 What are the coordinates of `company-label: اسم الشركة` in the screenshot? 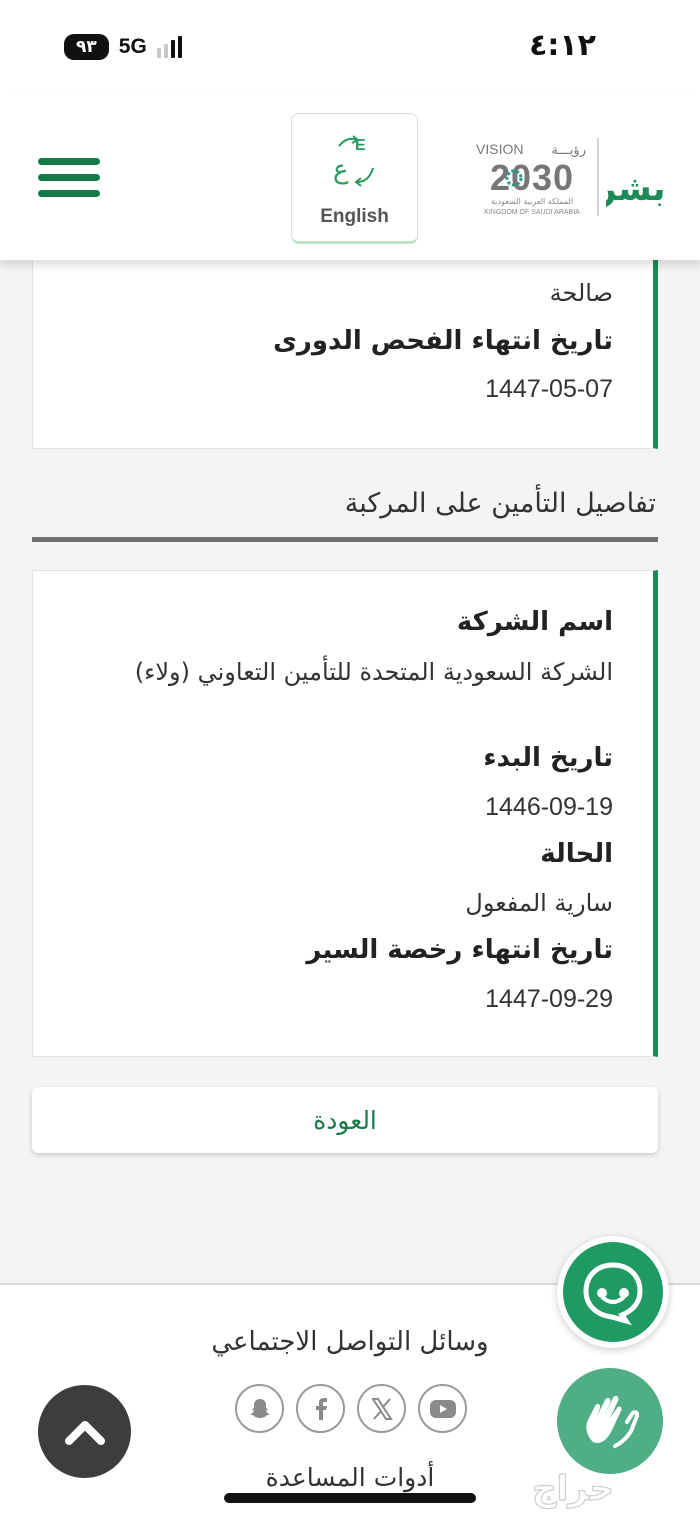 It's located at (534, 622).